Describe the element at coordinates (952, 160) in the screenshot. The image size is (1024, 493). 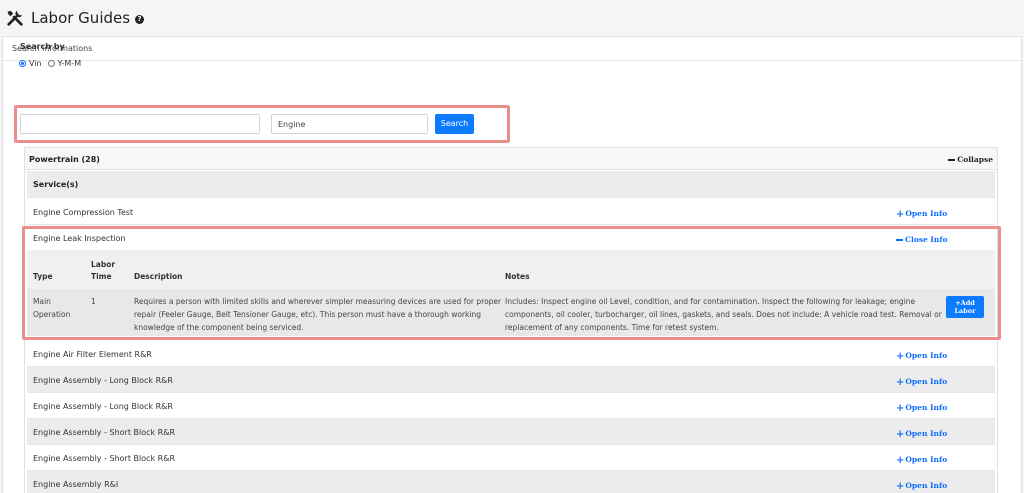
I see `minus-icon` at that location.